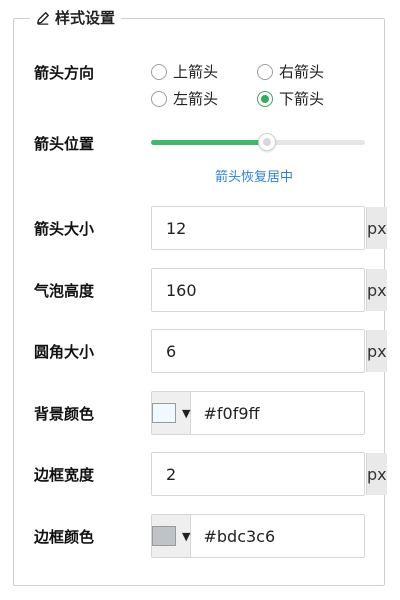 Image resolution: width=400 pixels, height=600 pixels. I want to click on corner-radius-input, so click(259, 351).